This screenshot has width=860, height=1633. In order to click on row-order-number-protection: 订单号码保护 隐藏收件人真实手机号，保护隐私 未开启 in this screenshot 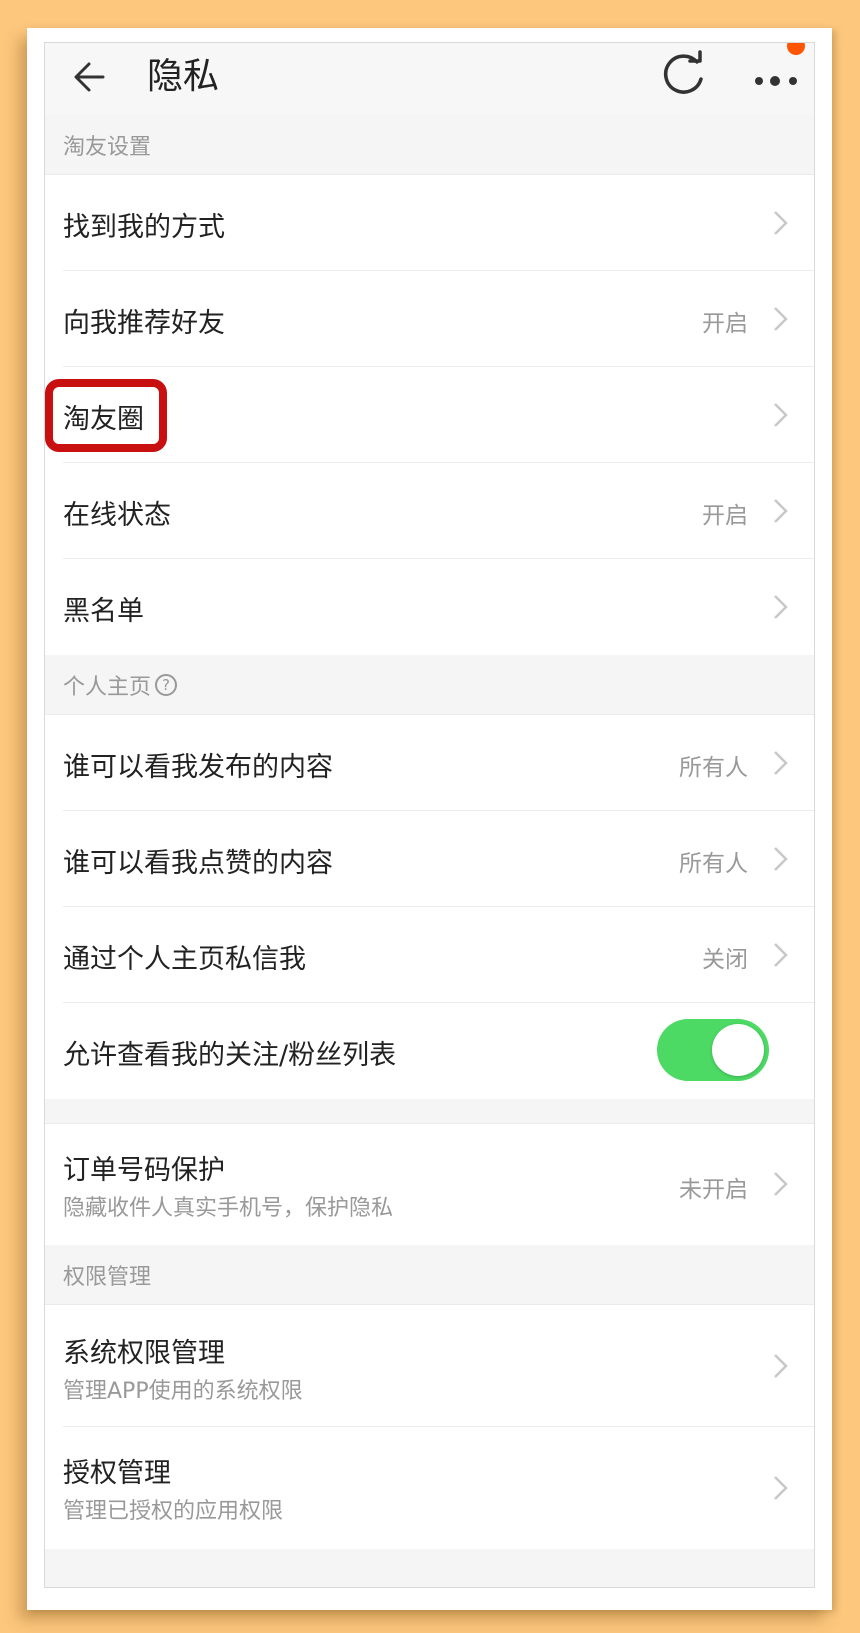, I will do `click(429, 1184)`.